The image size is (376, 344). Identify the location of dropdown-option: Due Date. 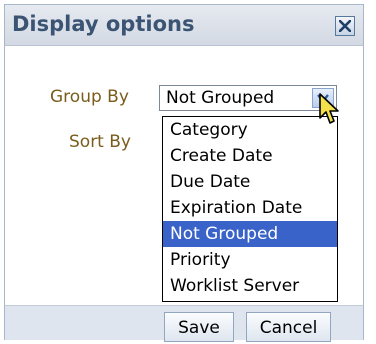
(250, 182).